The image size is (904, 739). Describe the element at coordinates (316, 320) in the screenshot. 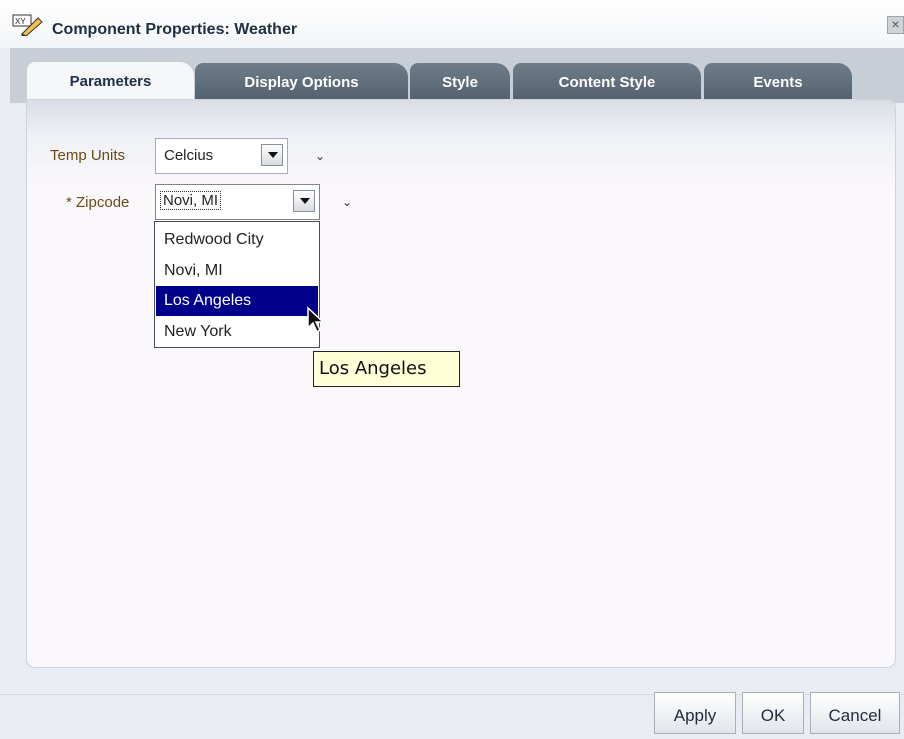

I see `mouse-cursor-icon` at that location.